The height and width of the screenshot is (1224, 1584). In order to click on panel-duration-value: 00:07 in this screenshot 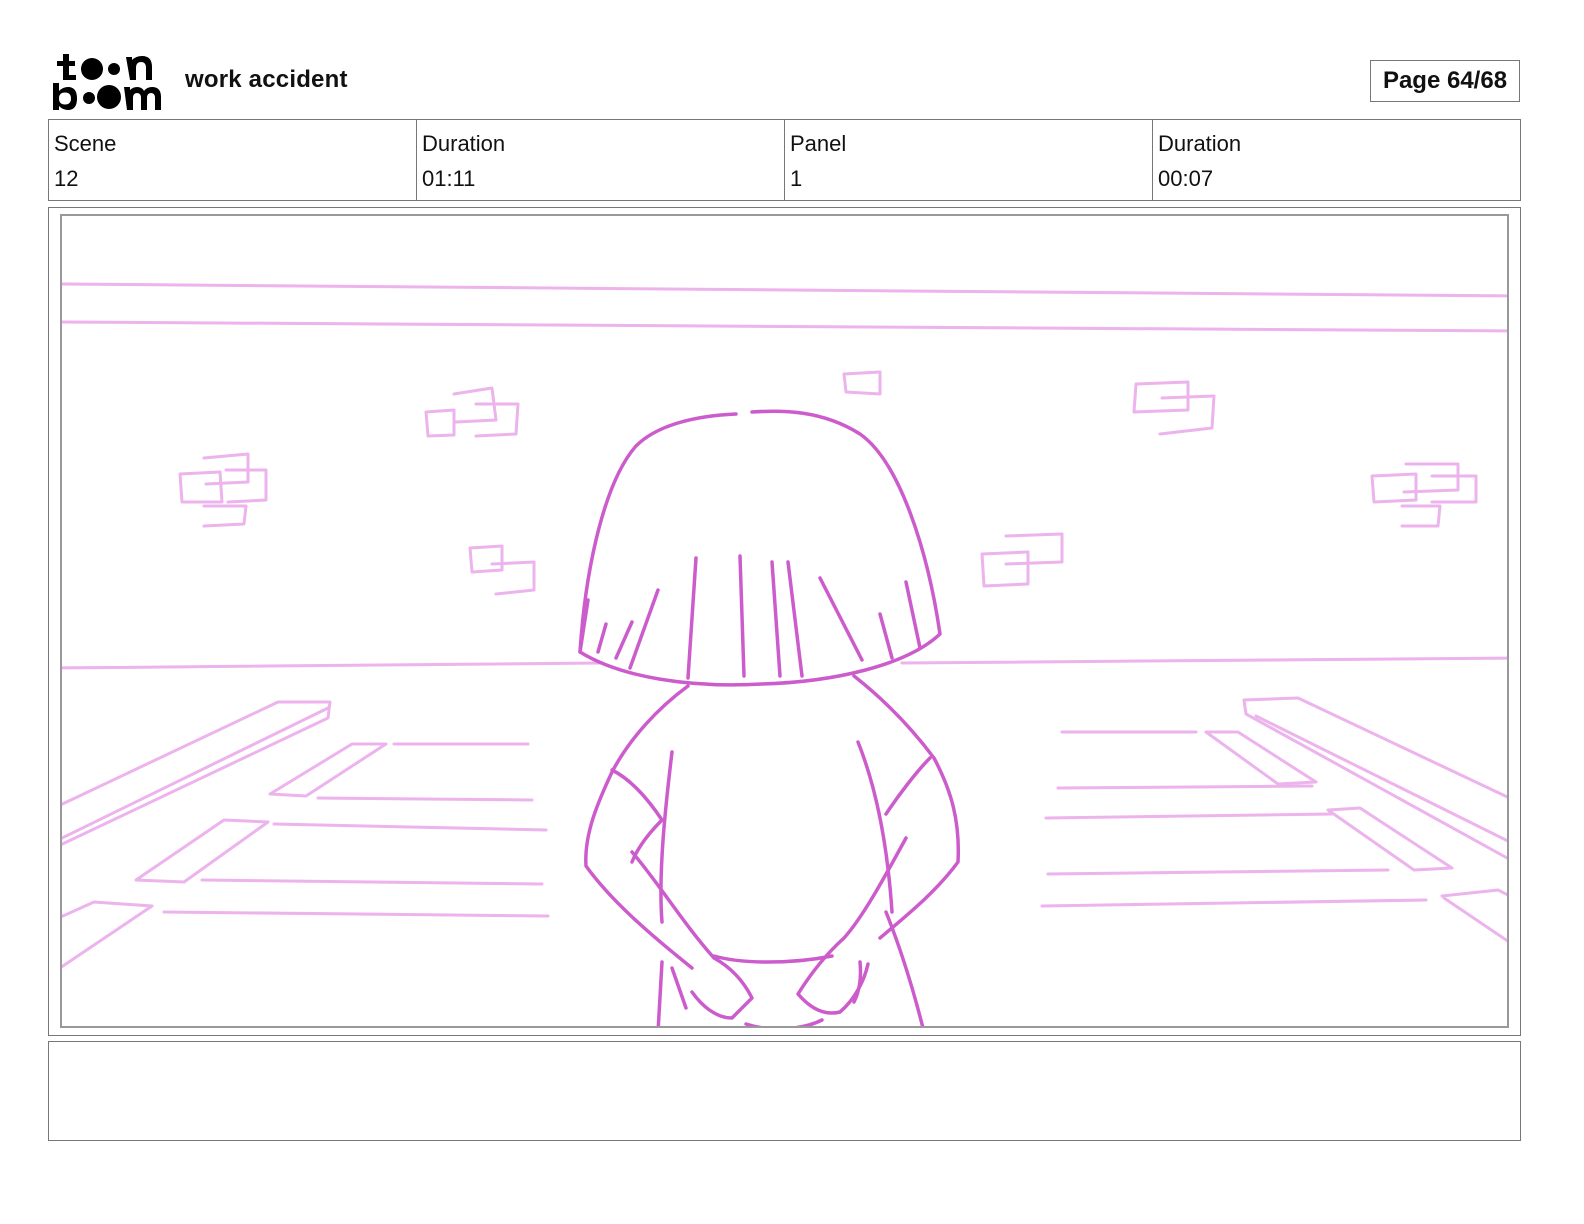, I will do `click(1186, 178)`.